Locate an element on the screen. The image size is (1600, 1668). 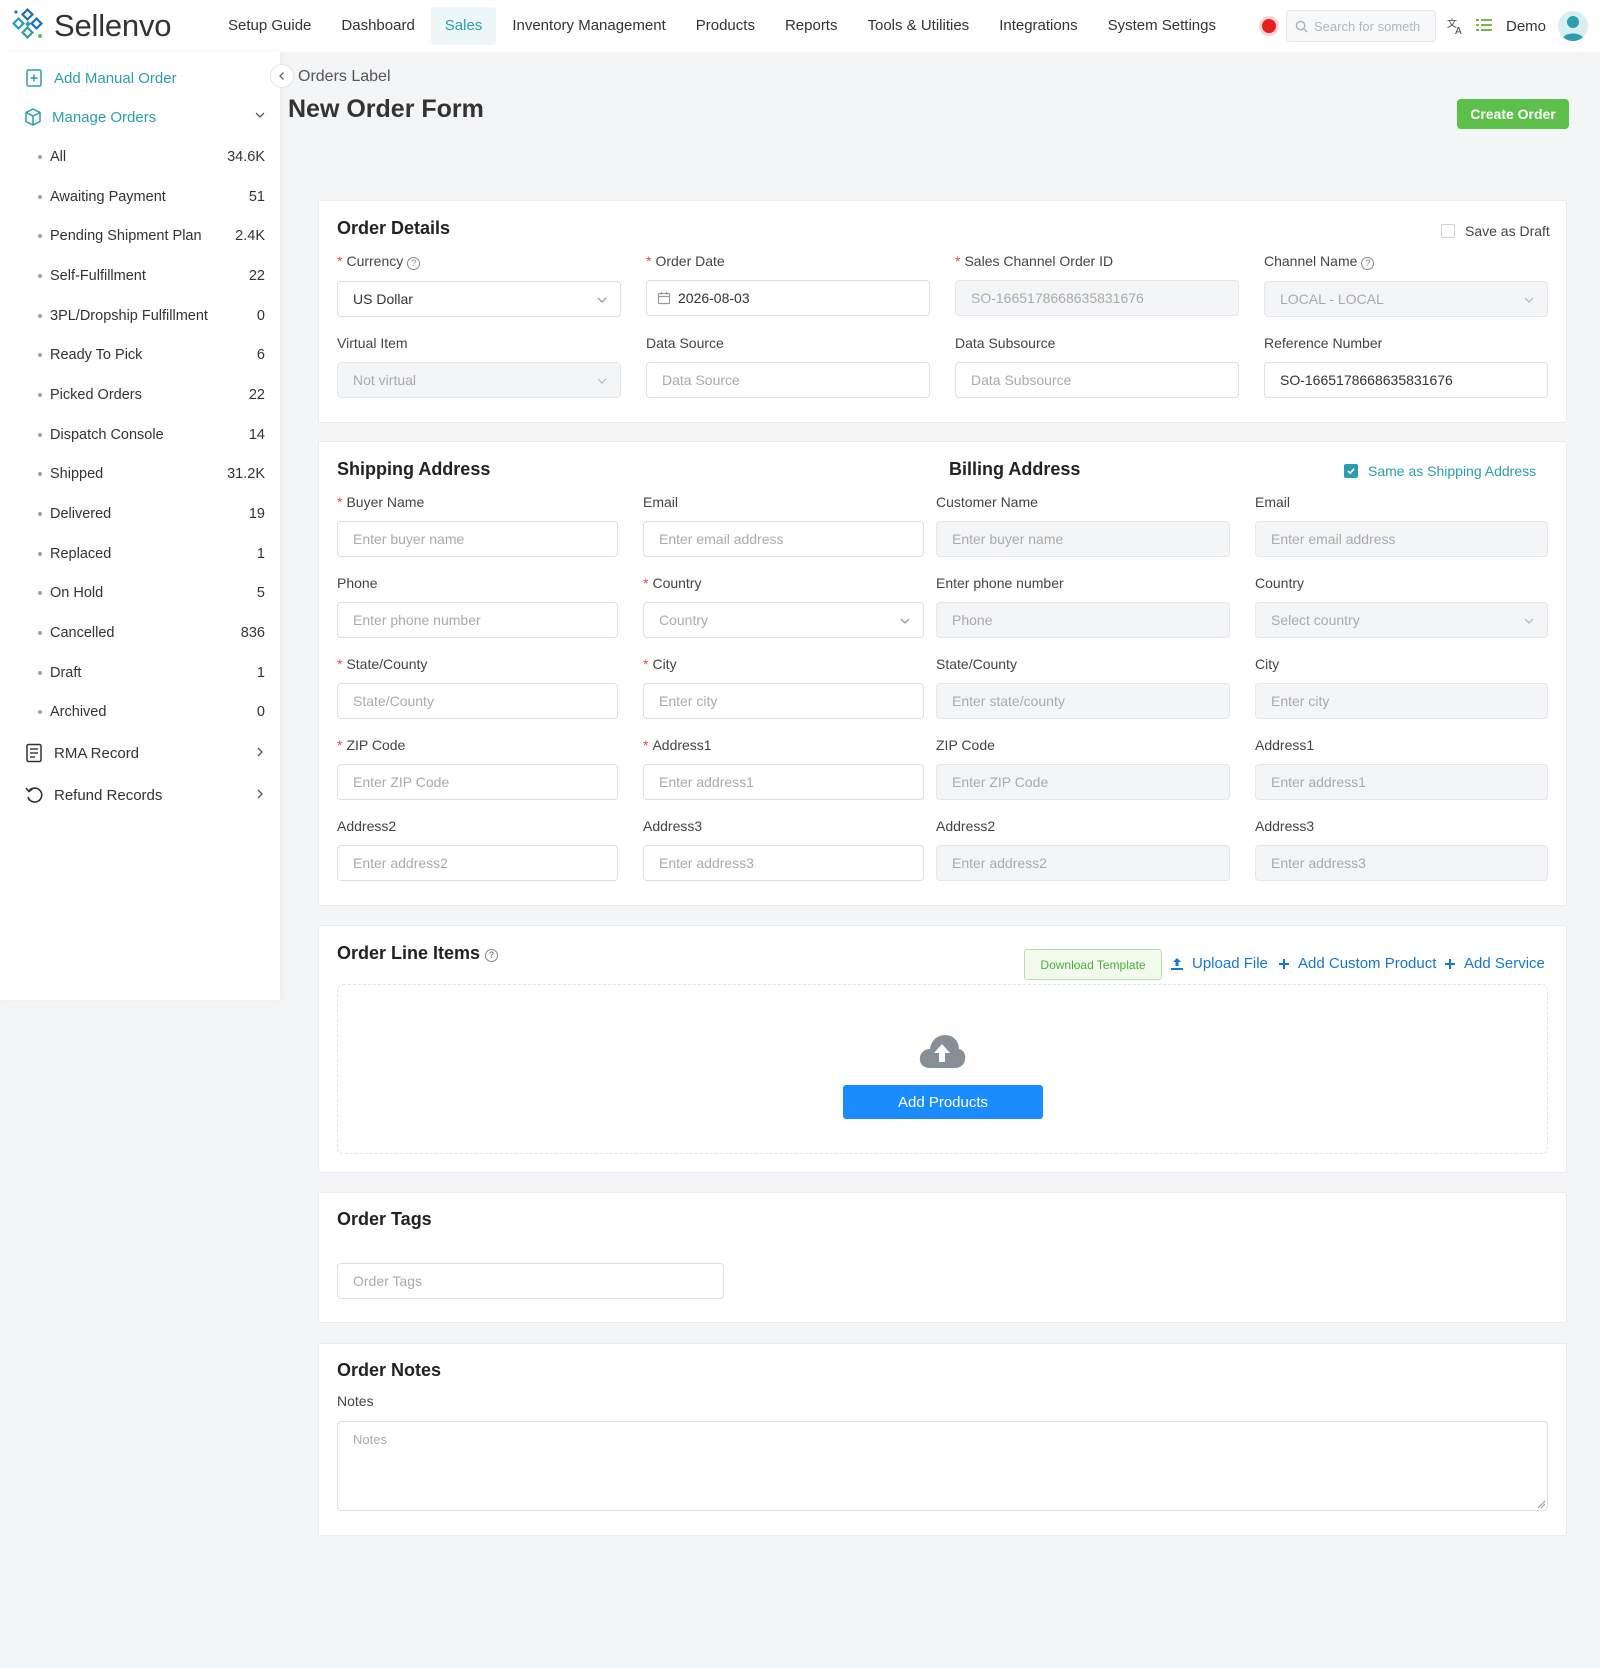
nav-products: Products is located at coordinates (725, 26).